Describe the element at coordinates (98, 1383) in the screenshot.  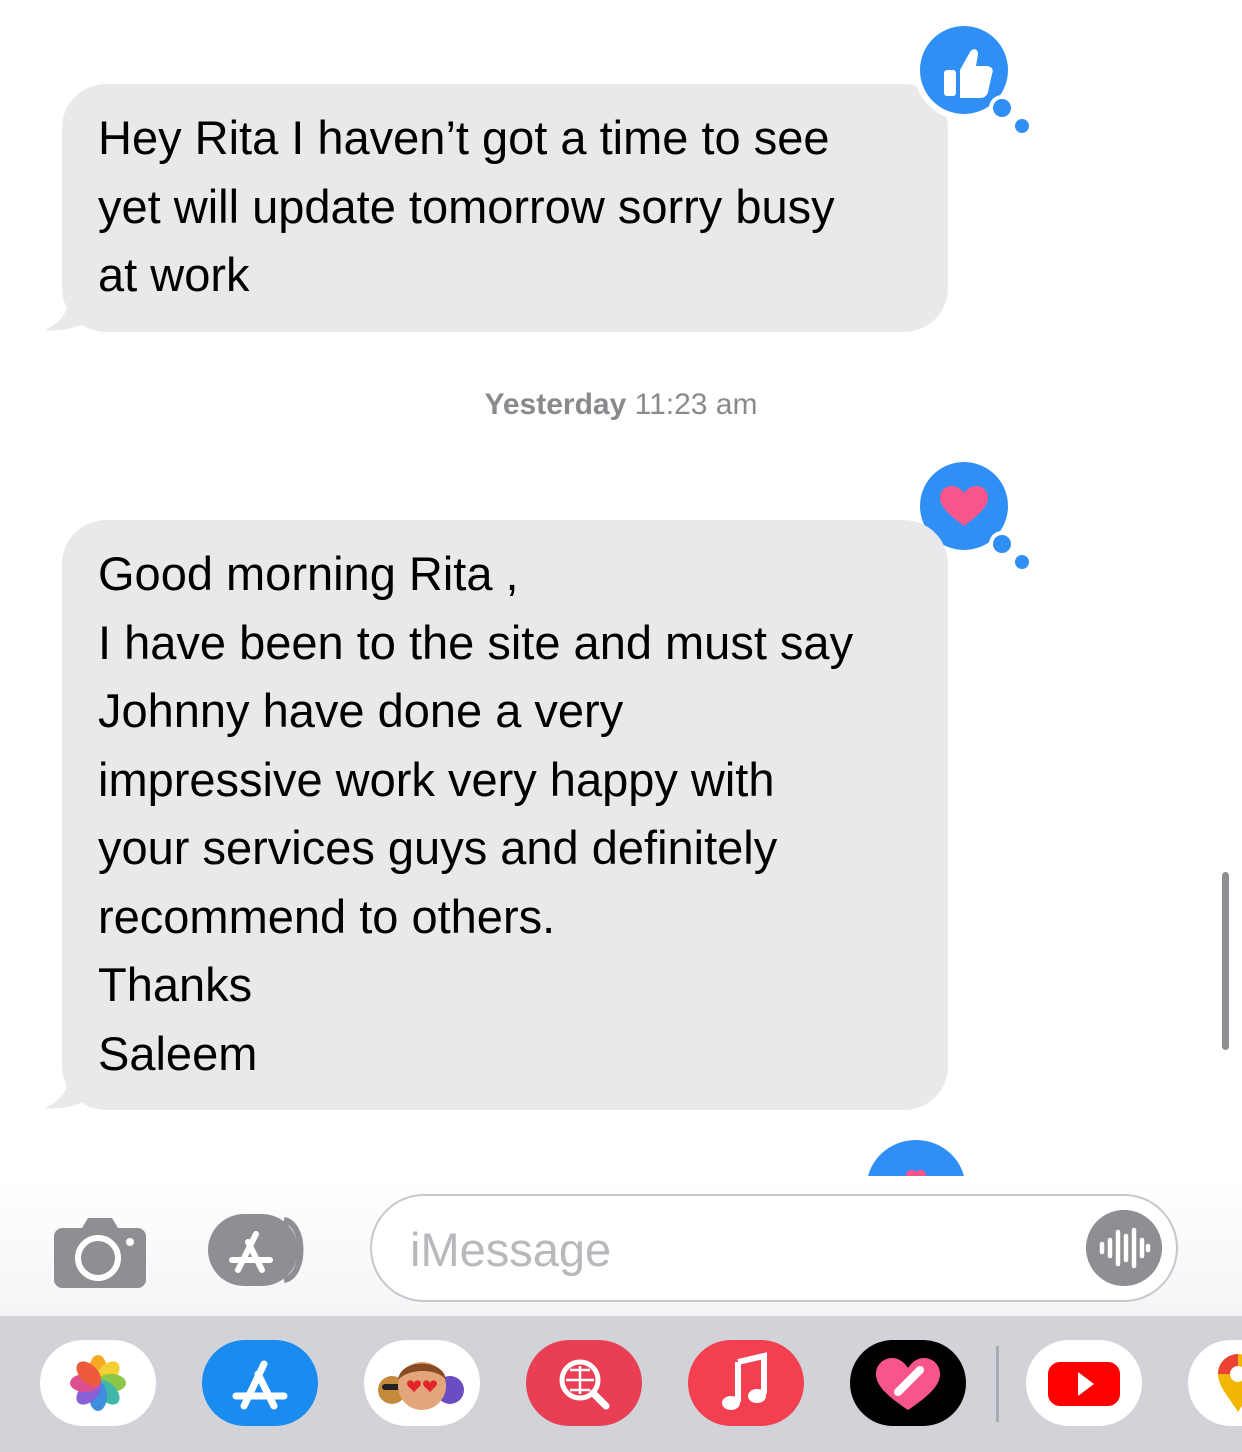
I see `photos-icon` at that location.